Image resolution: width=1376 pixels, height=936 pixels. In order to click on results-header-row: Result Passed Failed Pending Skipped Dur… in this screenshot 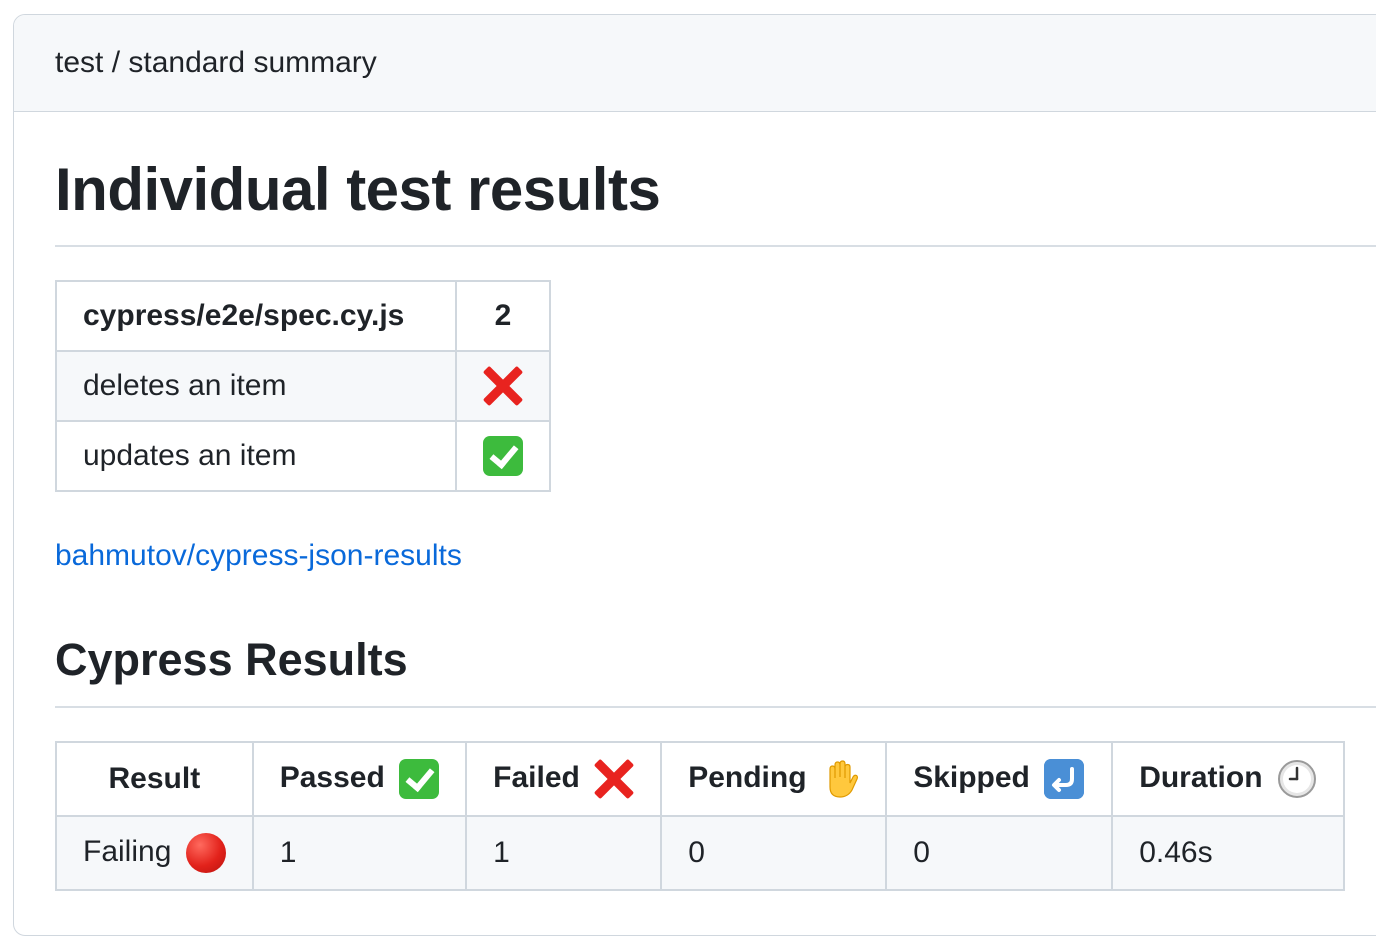, I will do `click(700, 779)`.